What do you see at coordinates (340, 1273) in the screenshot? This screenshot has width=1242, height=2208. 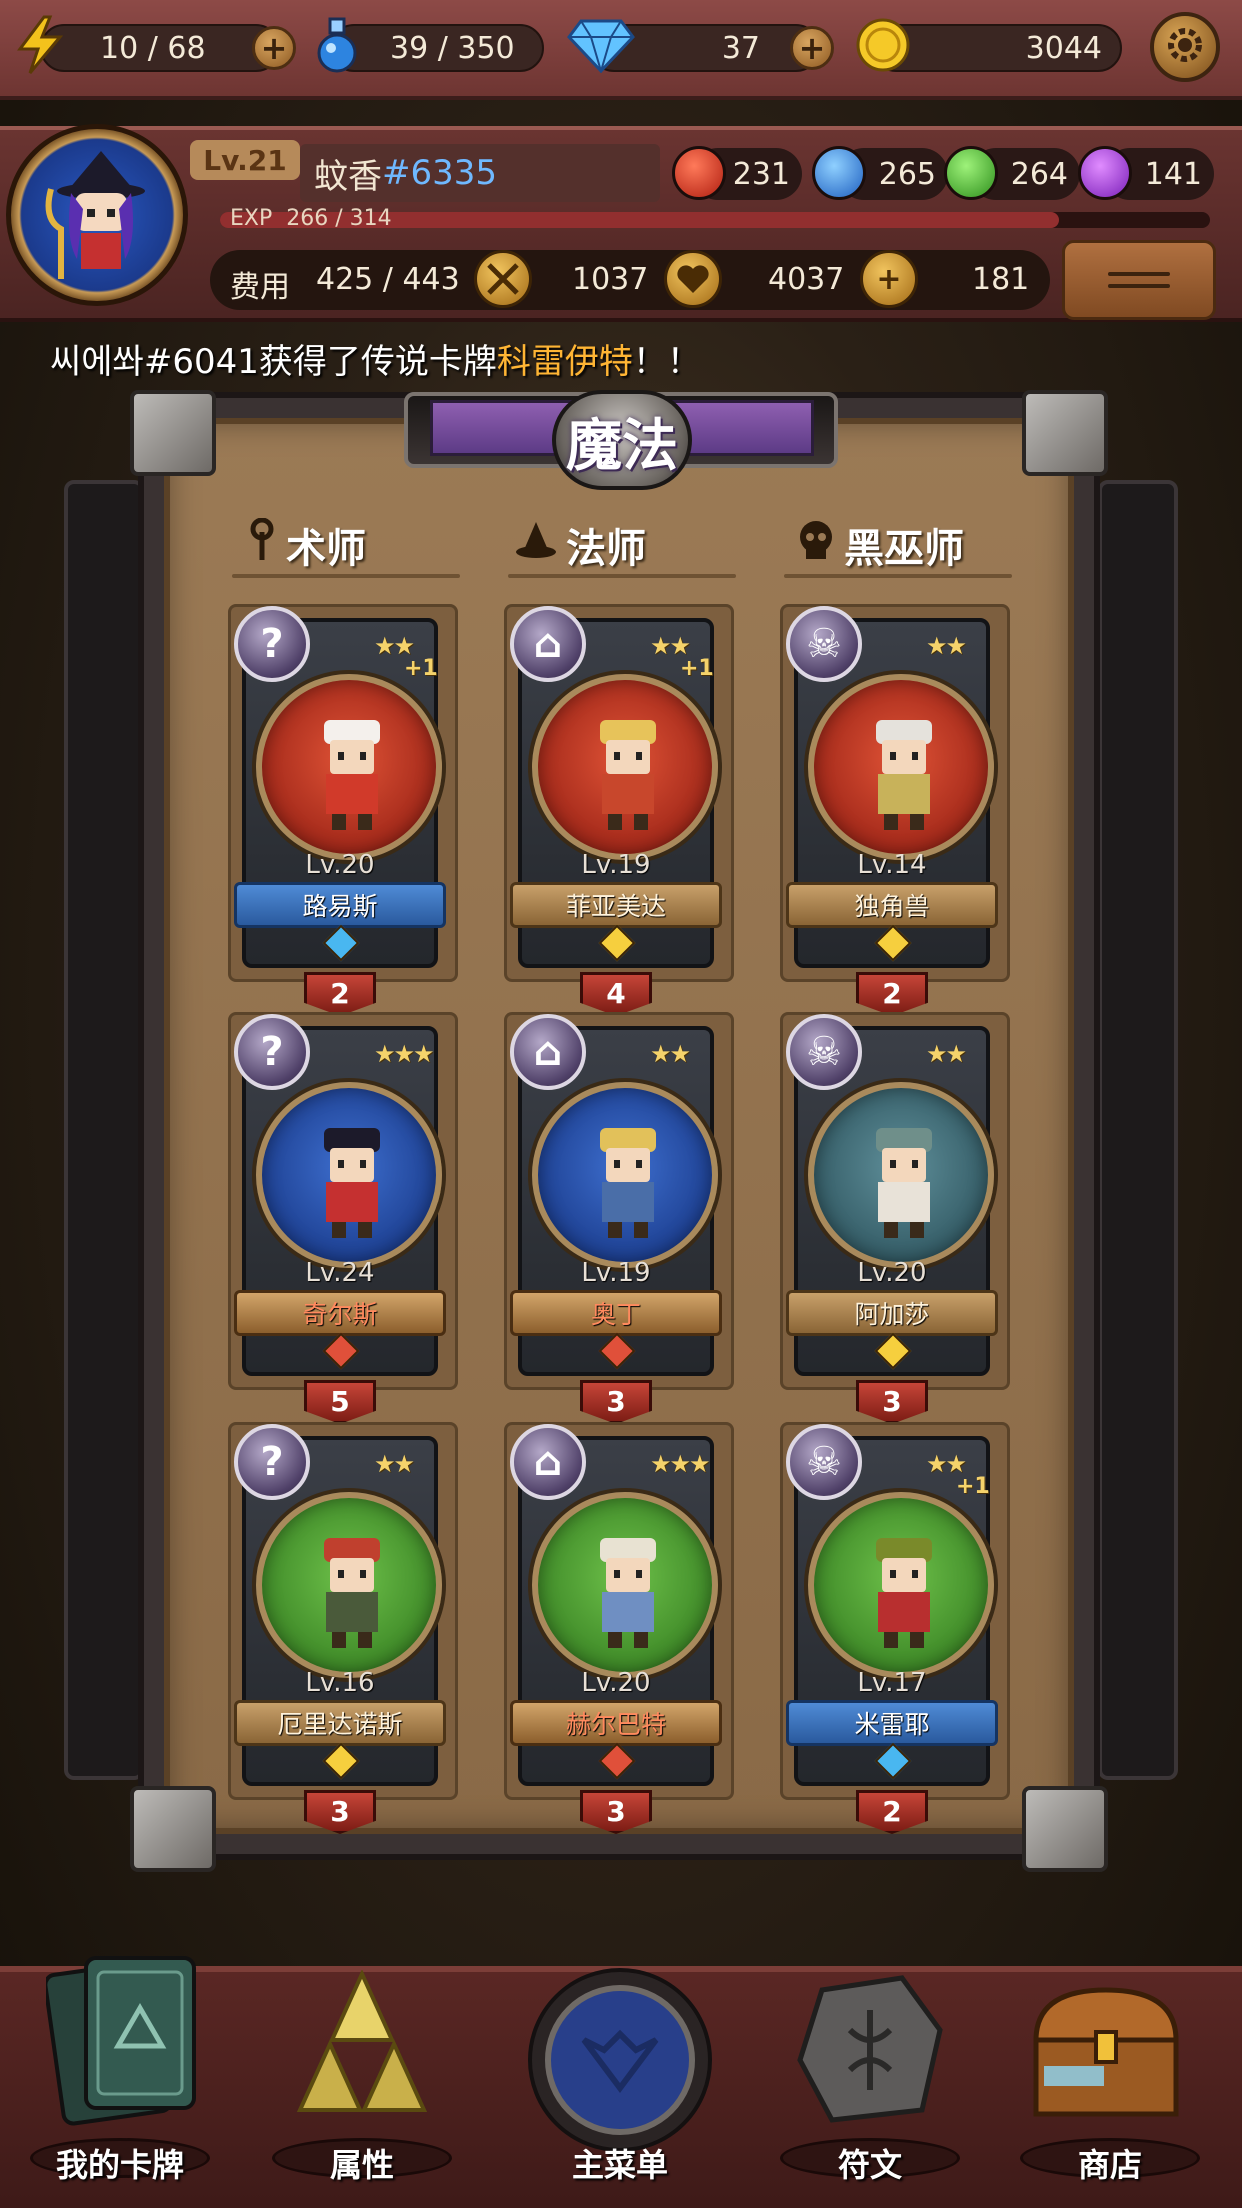 I see `card-level: Lv.24` at bounding box center [340, 1273].